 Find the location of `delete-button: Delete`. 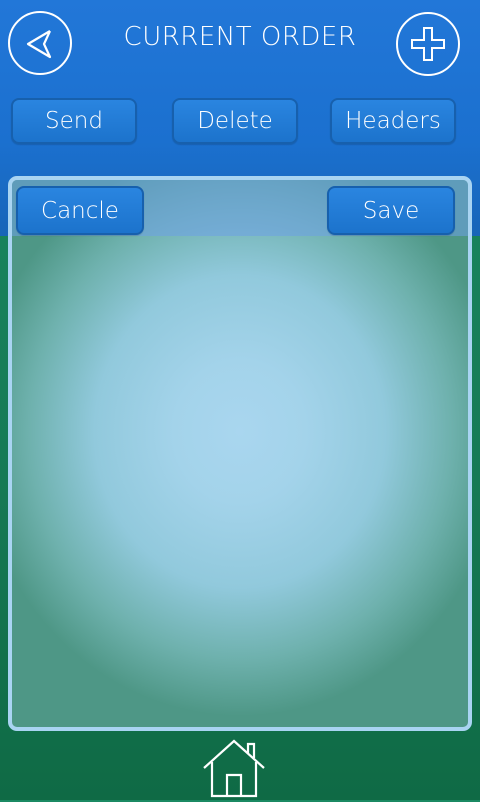

delete-button: Delete is located at coordinates (235, 121).